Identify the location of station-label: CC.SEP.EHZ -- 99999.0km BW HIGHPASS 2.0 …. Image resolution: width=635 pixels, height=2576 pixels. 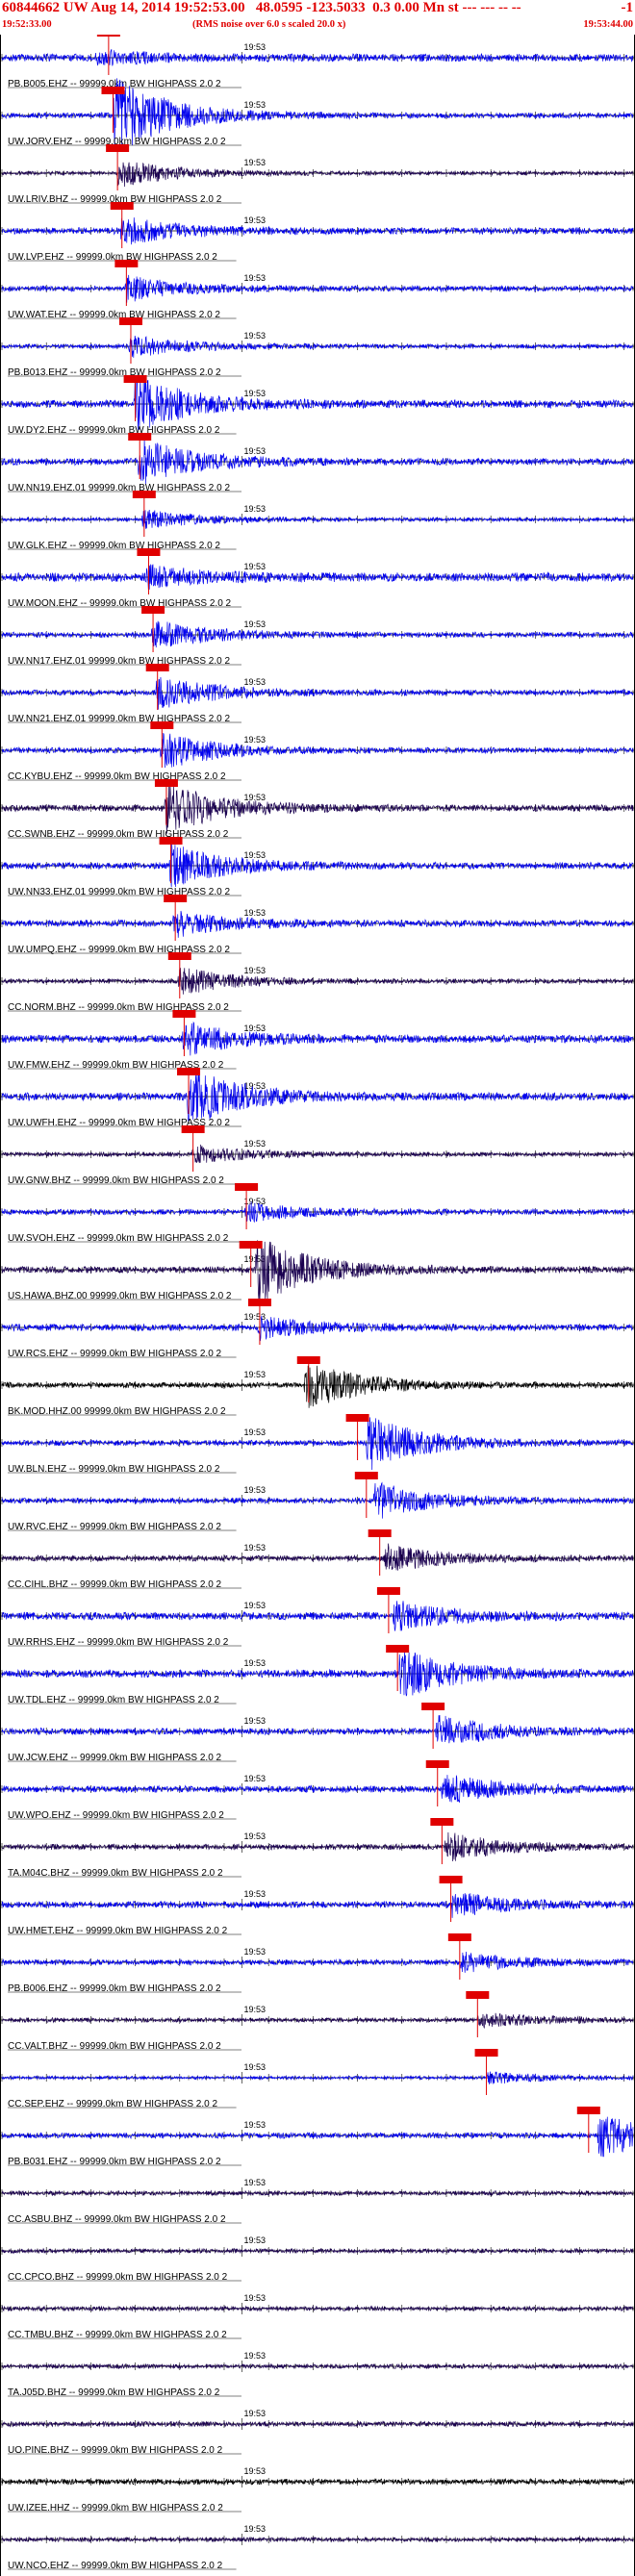
(112, 2104).